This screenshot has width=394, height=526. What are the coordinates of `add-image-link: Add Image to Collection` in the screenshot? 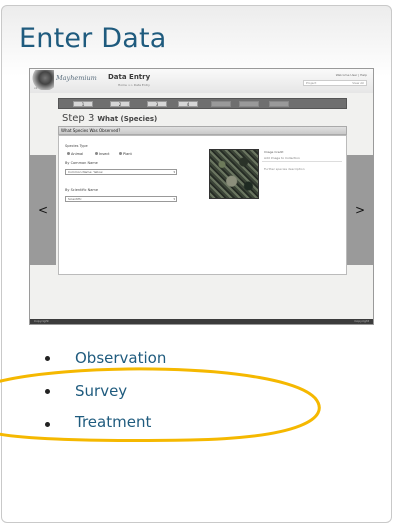 It's located at (282, 158).